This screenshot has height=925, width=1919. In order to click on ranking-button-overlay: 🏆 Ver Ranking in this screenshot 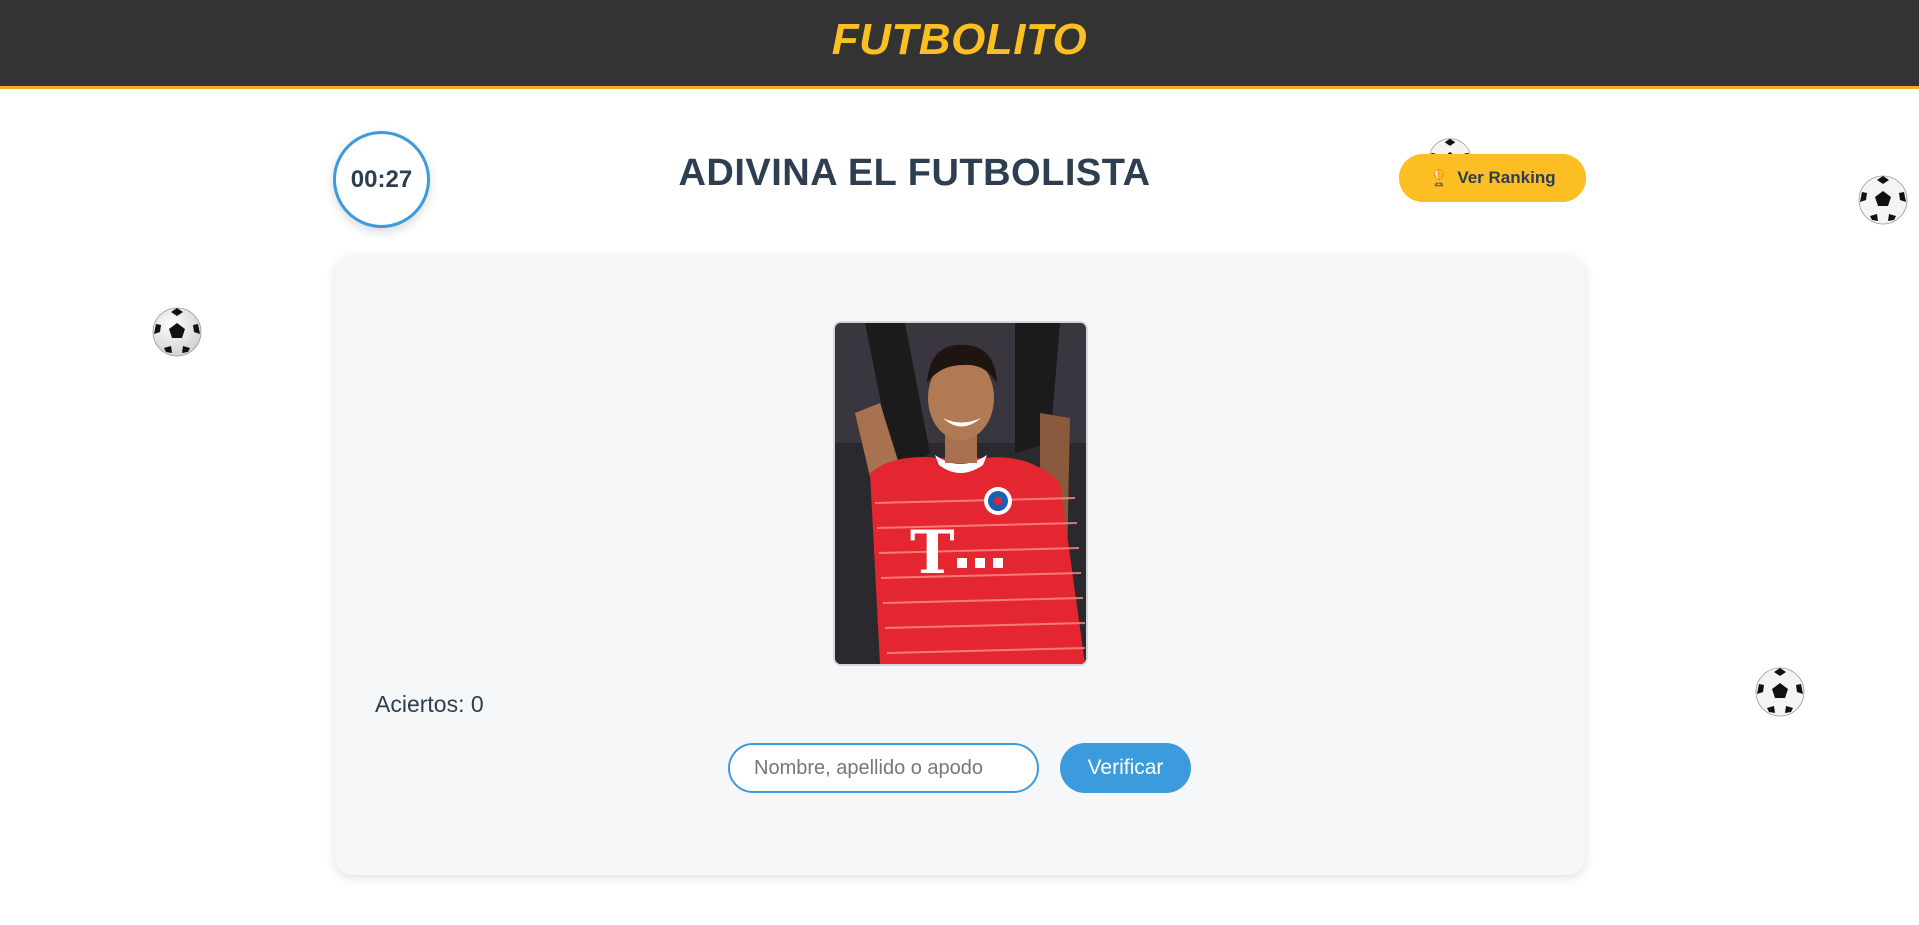, I will do `click(1492, 178)`.